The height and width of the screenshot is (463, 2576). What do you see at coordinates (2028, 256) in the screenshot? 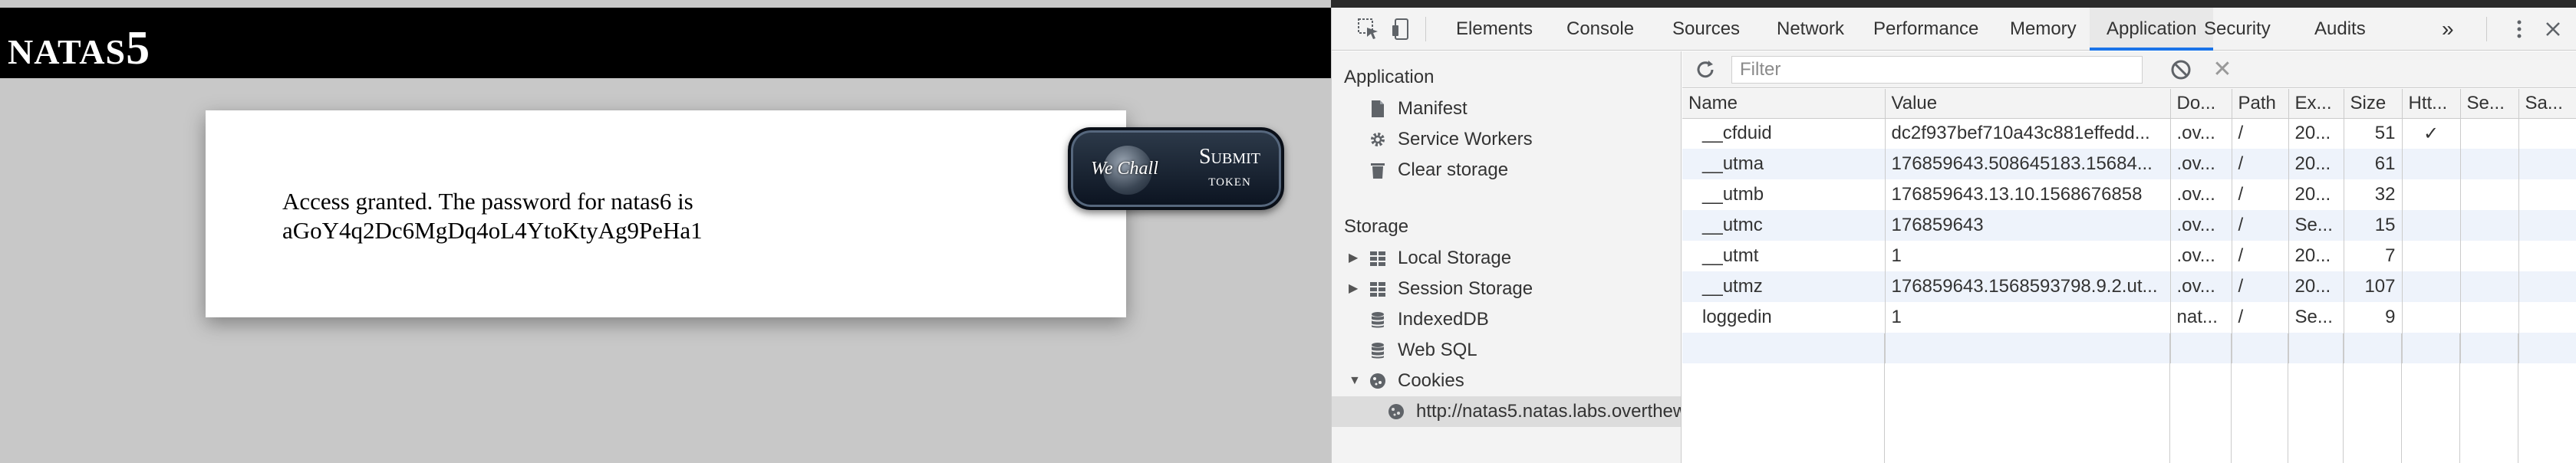
I see `table-cell: 1` at bounding box center [2028, 256].